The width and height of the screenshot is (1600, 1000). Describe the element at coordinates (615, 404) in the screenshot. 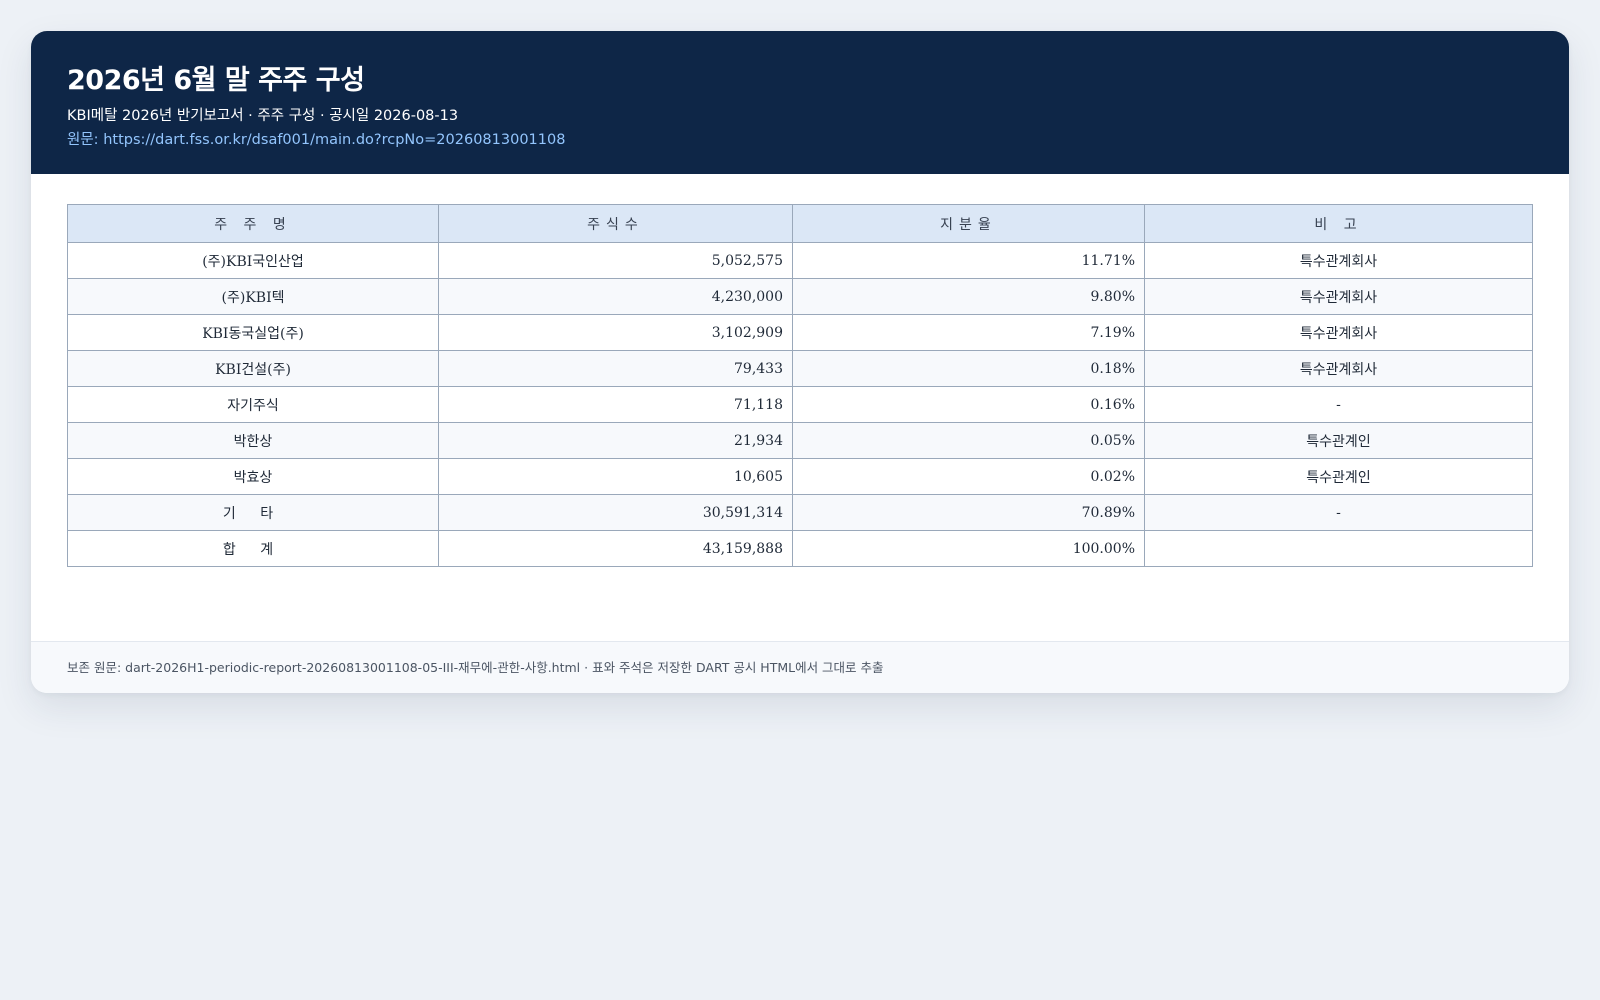

I see `share-count: 71,118` at that location.